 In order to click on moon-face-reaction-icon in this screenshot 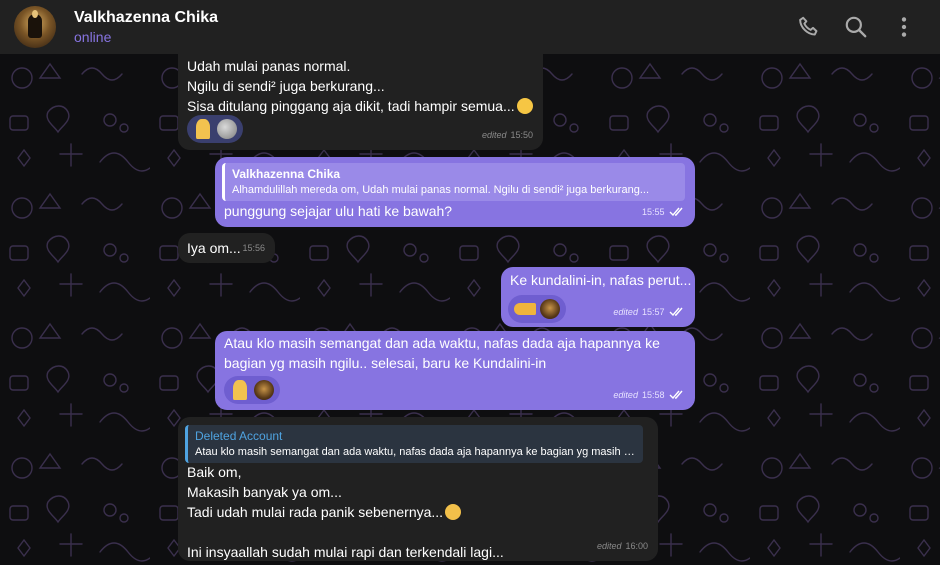, I will do `click(227, 129)`.